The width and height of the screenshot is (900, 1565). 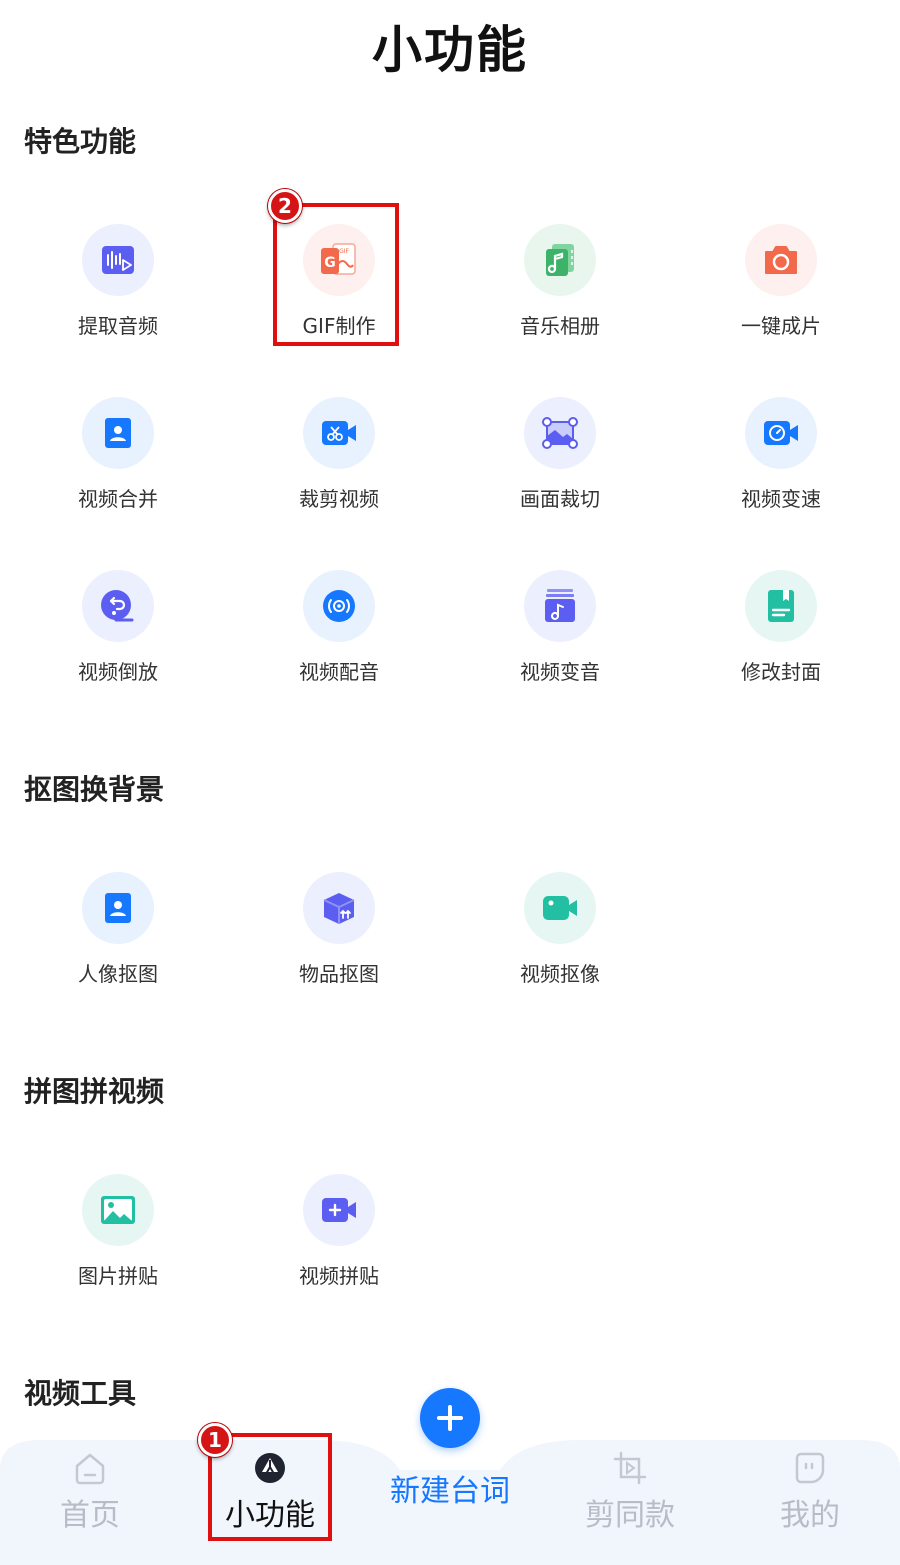 I want to click on voice-change-icon, so click(x=560, y=606).